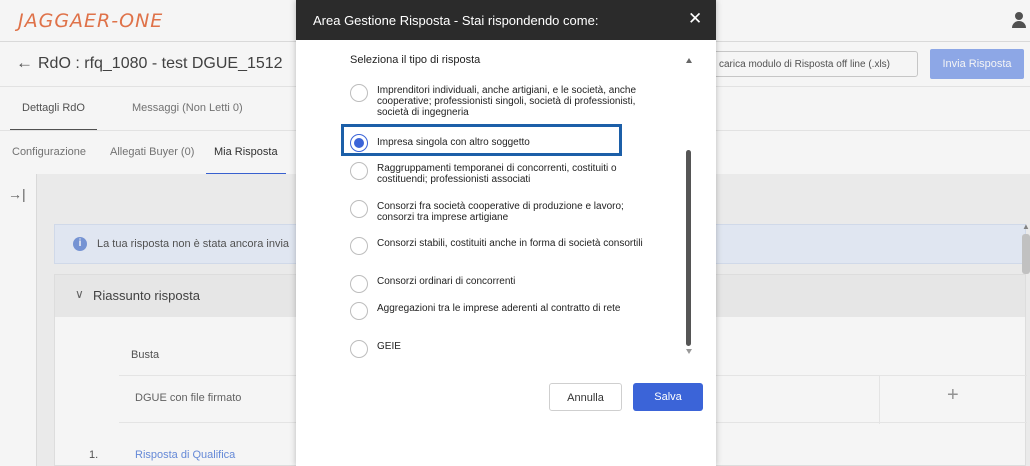  Describe the element at coordinates (689, 60) in the screenshot. I see `scroll-up-icon` at that location.